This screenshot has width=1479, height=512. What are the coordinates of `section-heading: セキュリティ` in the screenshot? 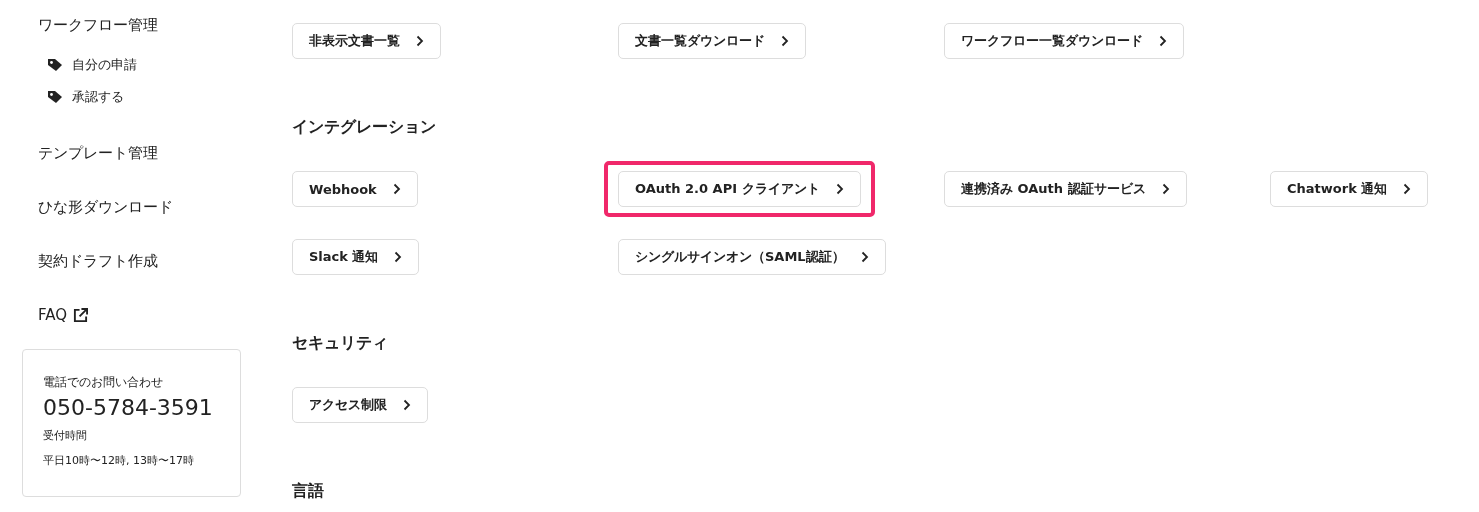 It's located at (340, 343).